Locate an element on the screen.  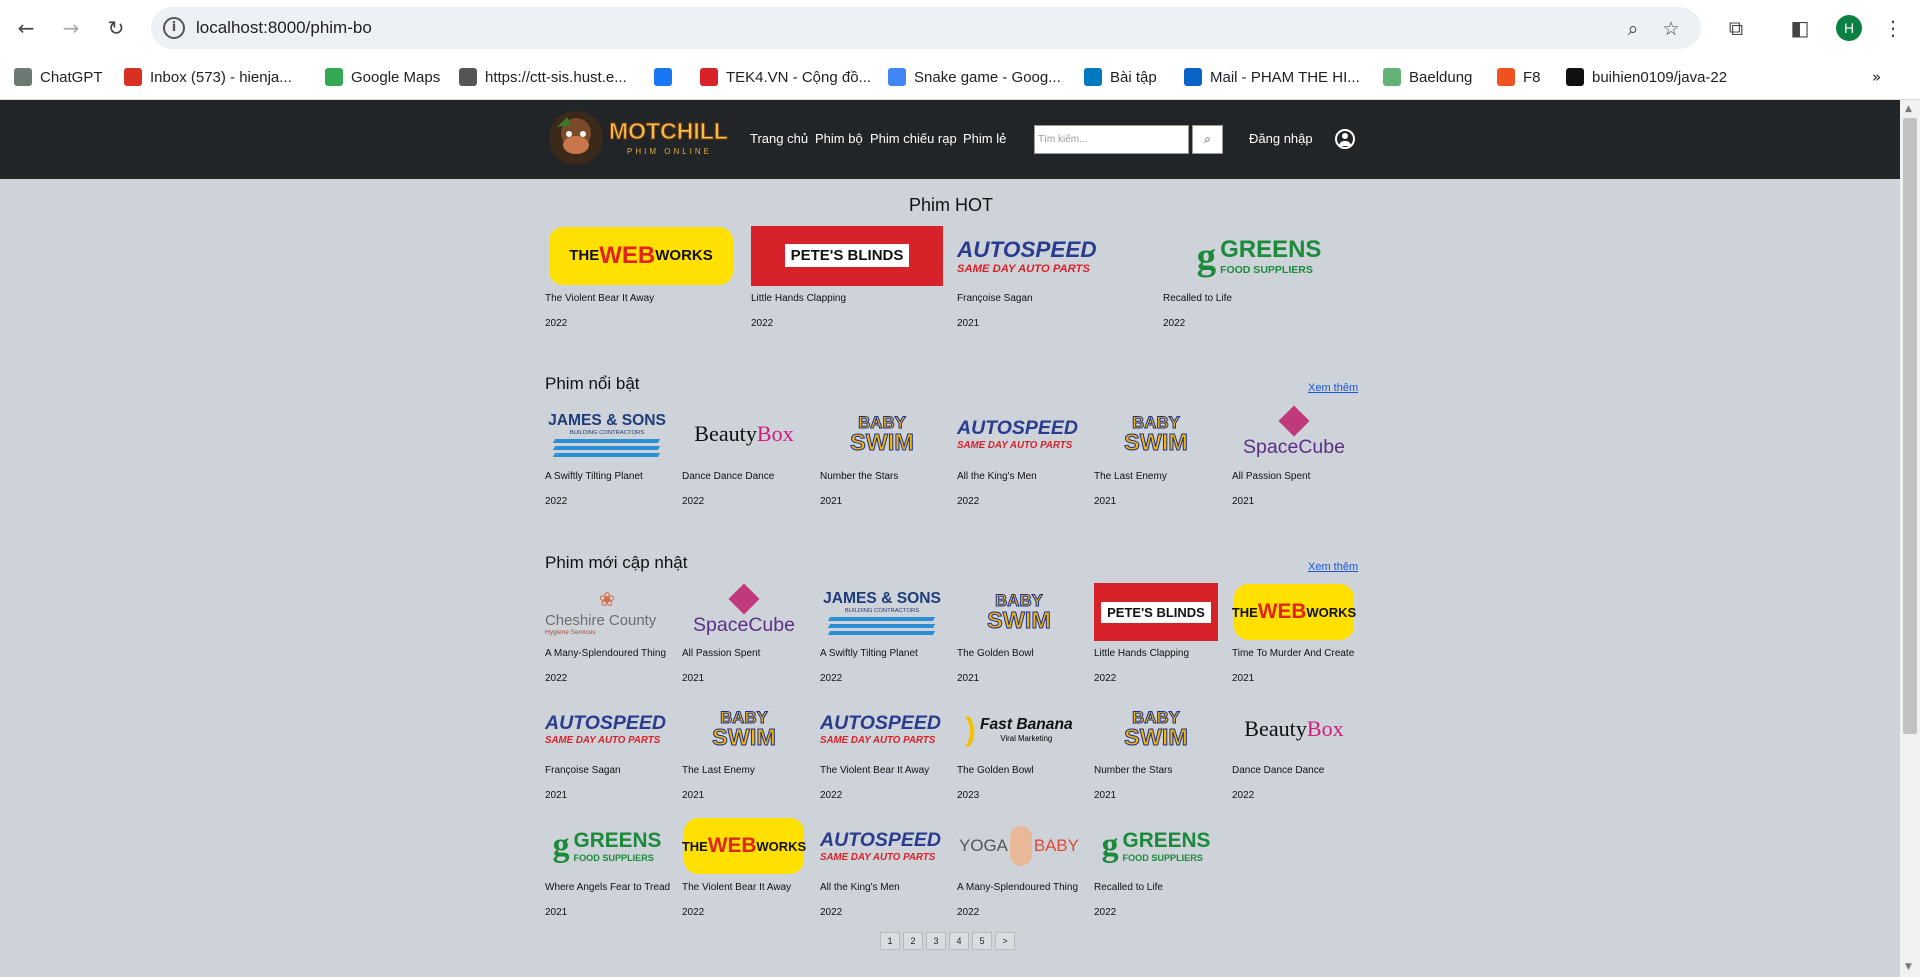
bookmark-item: buihien0109/java-22 is located at coordinates (1646, 77).